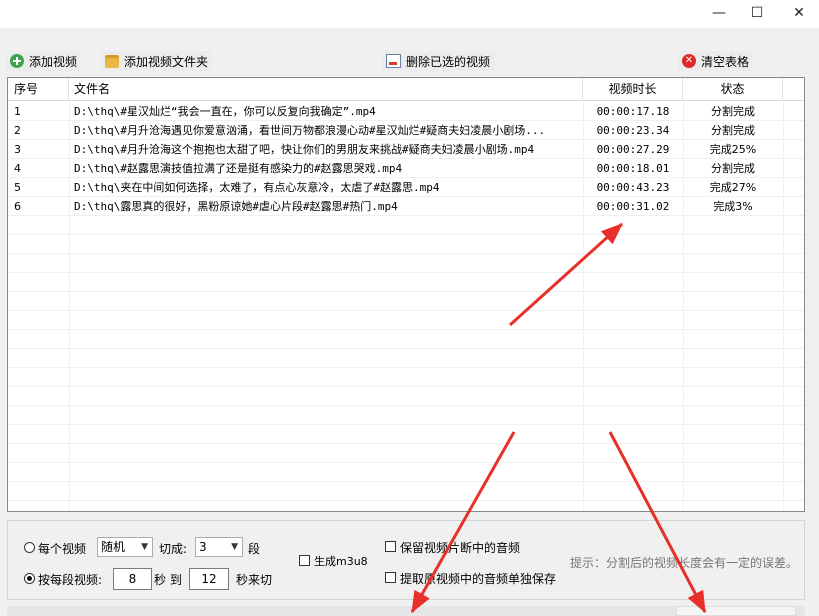 The image size is (819, 616). Describe the element at coordinates (225, 111) in the screenshot. I see `row-filename: D:\thq\#星汉灿烂“我会一直在，你可以反复向我确定”.mp4` at that location.